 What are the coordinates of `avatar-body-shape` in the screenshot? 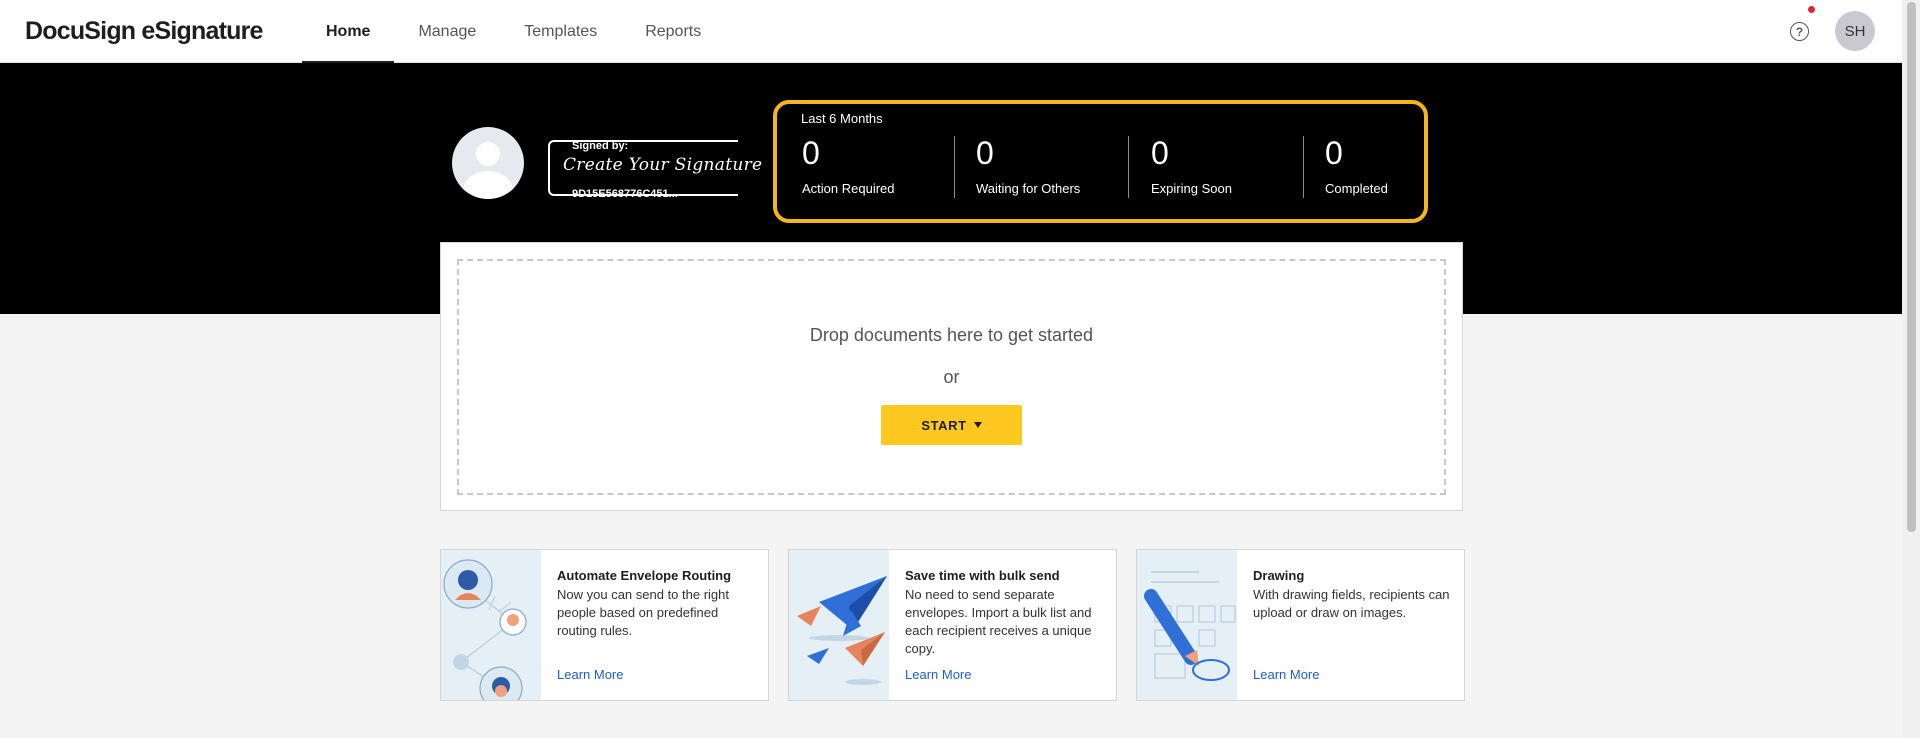 It's located at (488, 185).